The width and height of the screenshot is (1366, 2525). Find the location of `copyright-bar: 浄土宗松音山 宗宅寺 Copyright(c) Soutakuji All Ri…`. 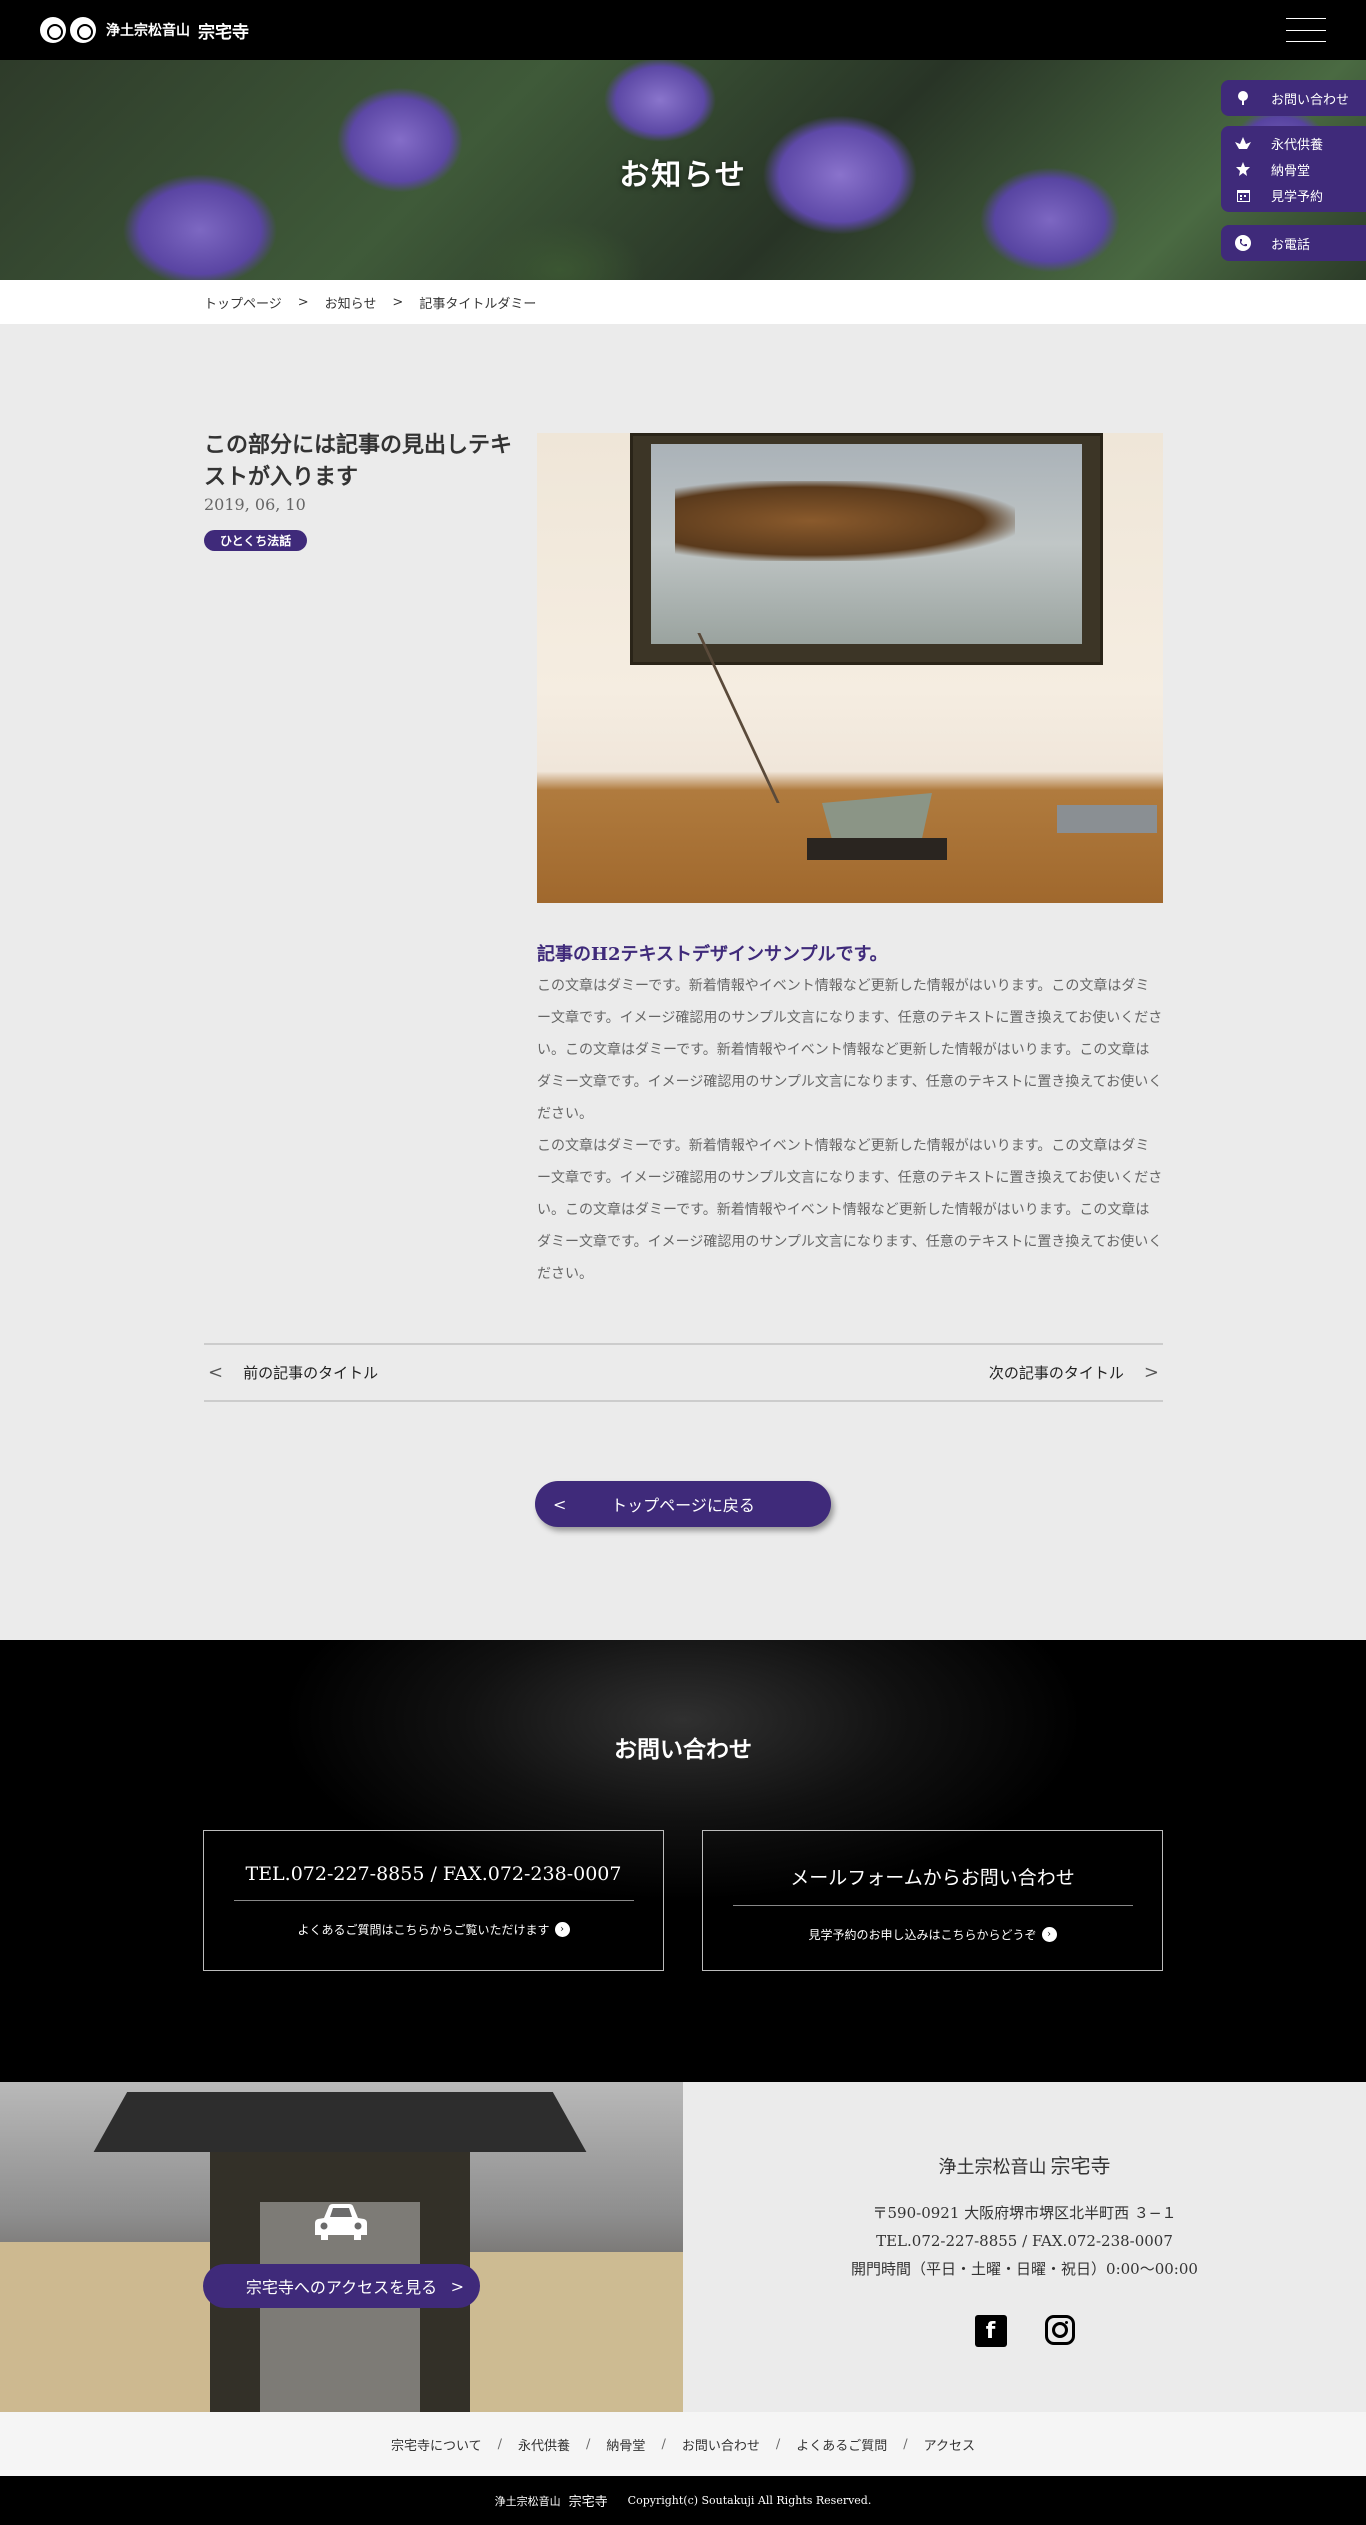

copyright-bar: 浄土宗松音山 宗宅寺 Copyright(c) Soutakuji All Ri… is located at coordinates (683, 2500).